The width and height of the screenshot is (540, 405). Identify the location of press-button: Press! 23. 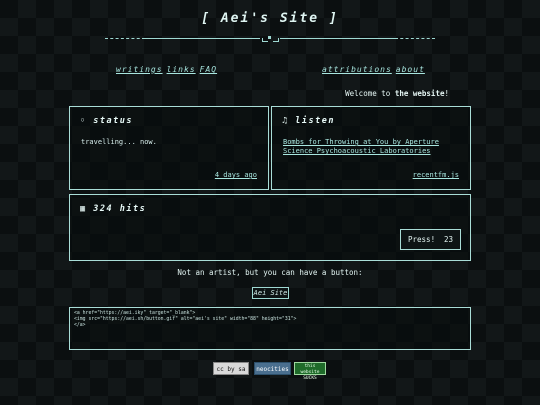
(430, 239).